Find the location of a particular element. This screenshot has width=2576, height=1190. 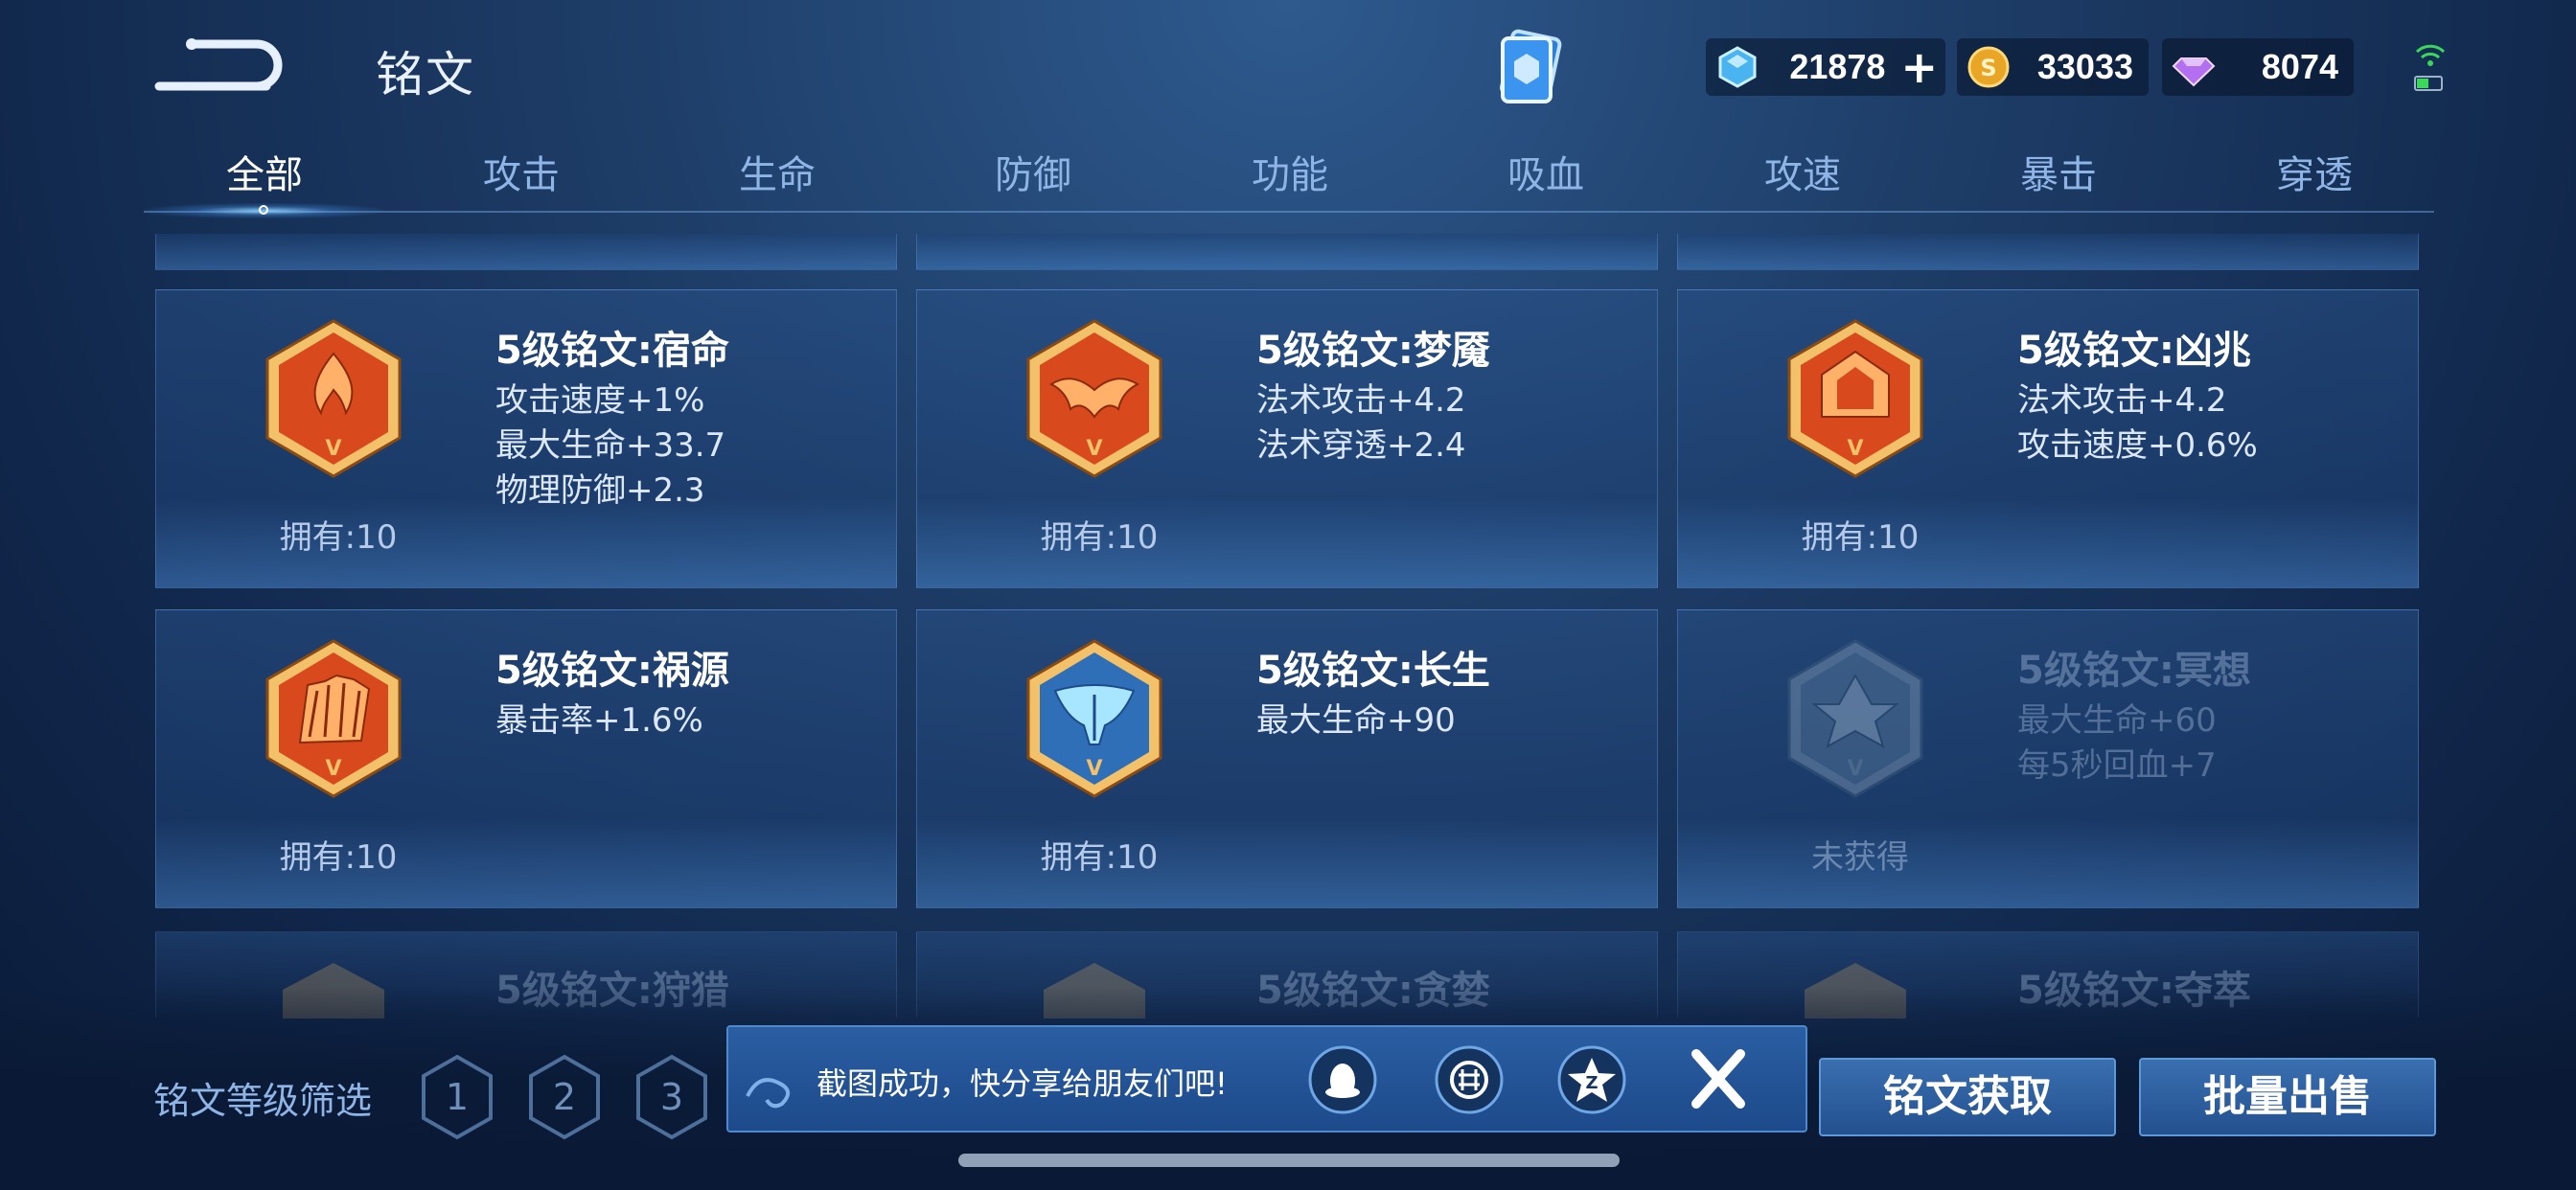

stat-line: 物理防御+2.3 is located at coordinates (600, 491).